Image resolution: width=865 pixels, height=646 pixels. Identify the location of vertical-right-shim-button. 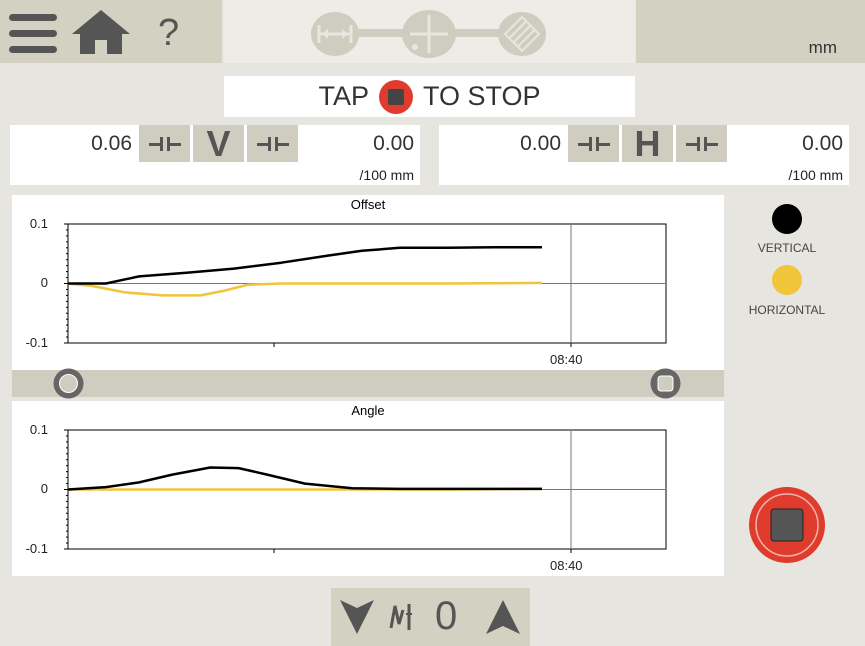
(272, 143).